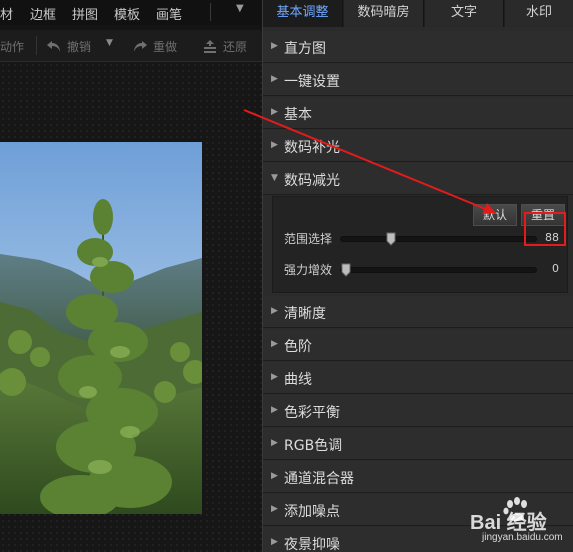 This screenshot has height=552, width=573. Describe the element at coordinates (312, 512) in the screenshot. I see `section-label: 添加噪点` at that location.